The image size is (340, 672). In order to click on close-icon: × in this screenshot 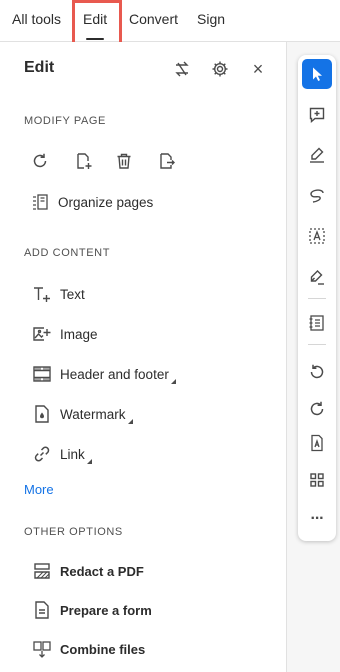, I will do `click(258, 69)`.